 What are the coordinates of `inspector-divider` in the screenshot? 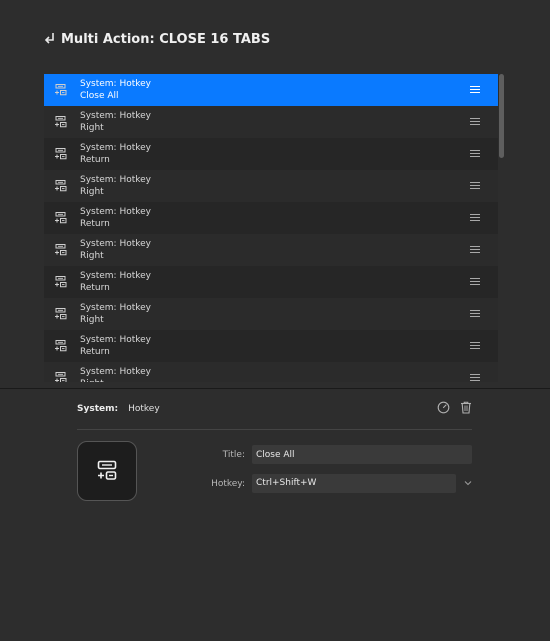 It's located at (274, 429).